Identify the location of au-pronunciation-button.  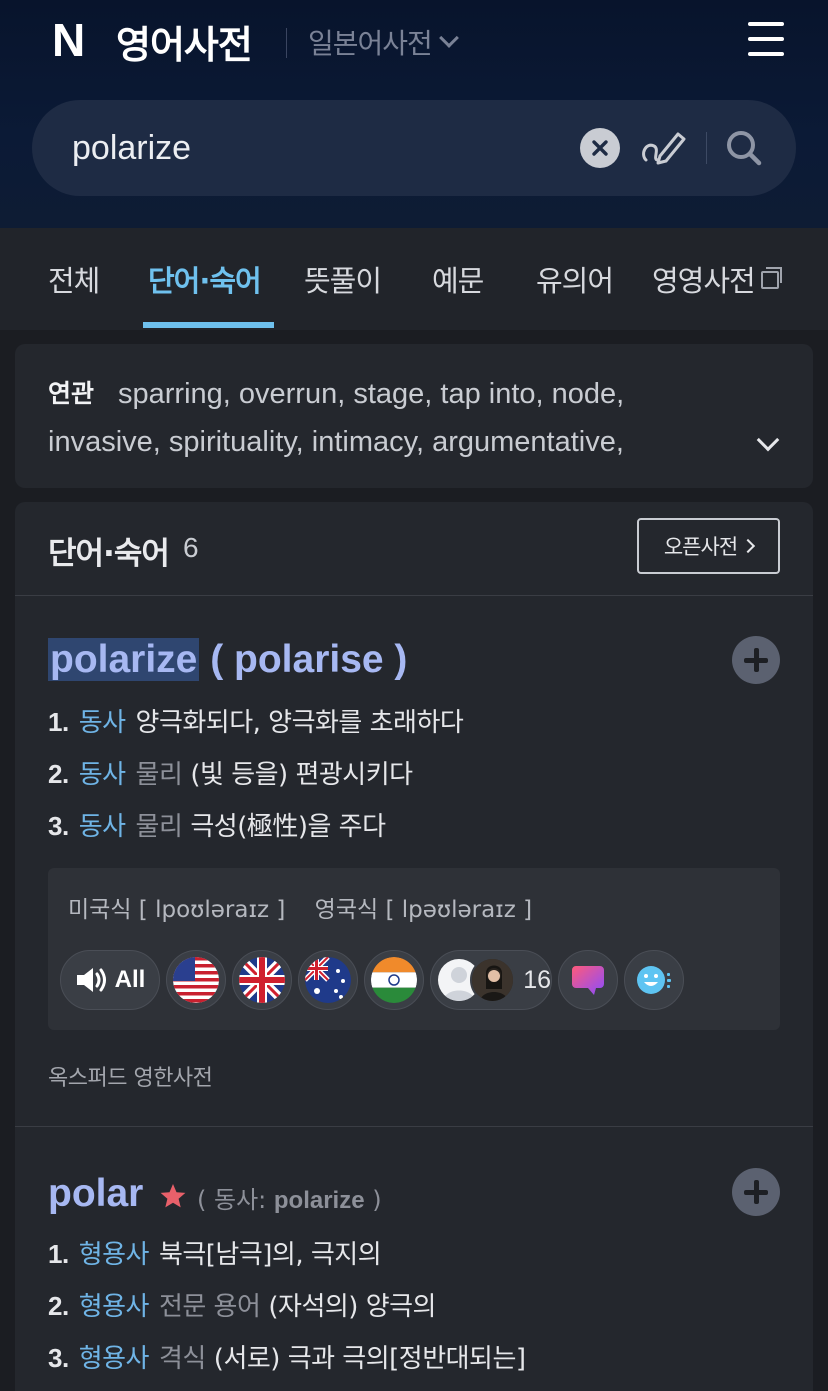
(328, 980).